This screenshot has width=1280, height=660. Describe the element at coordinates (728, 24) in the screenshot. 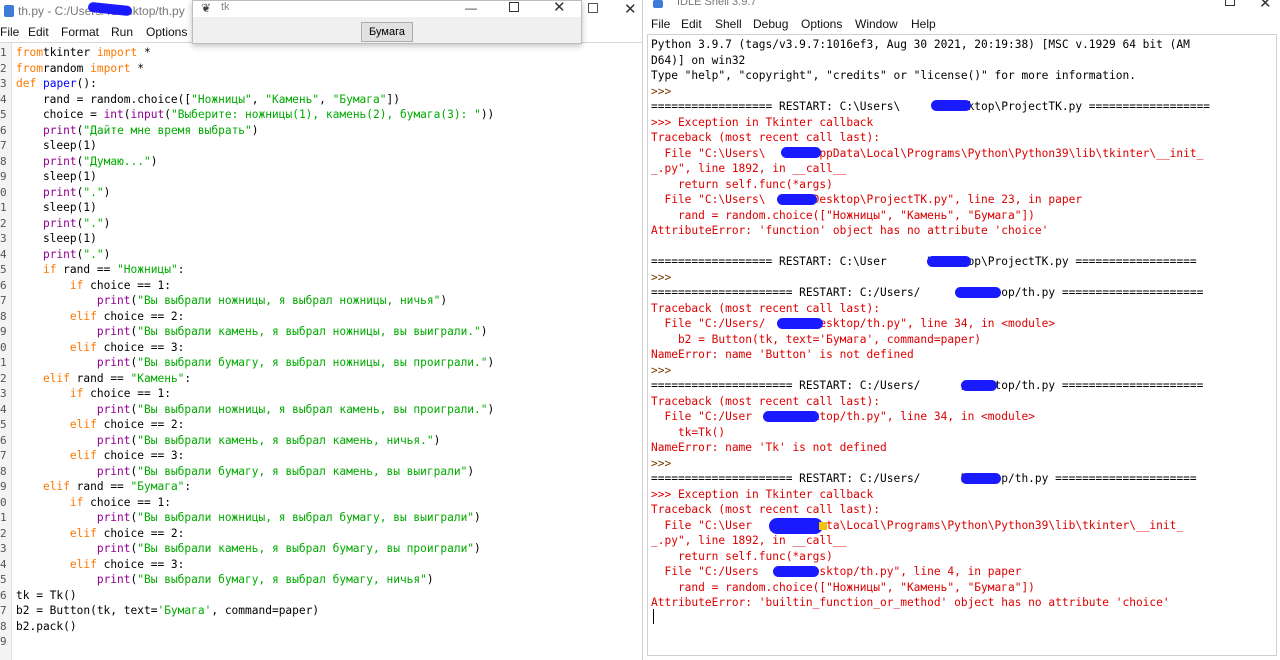

I see `menu-shell: Shell` at that location.